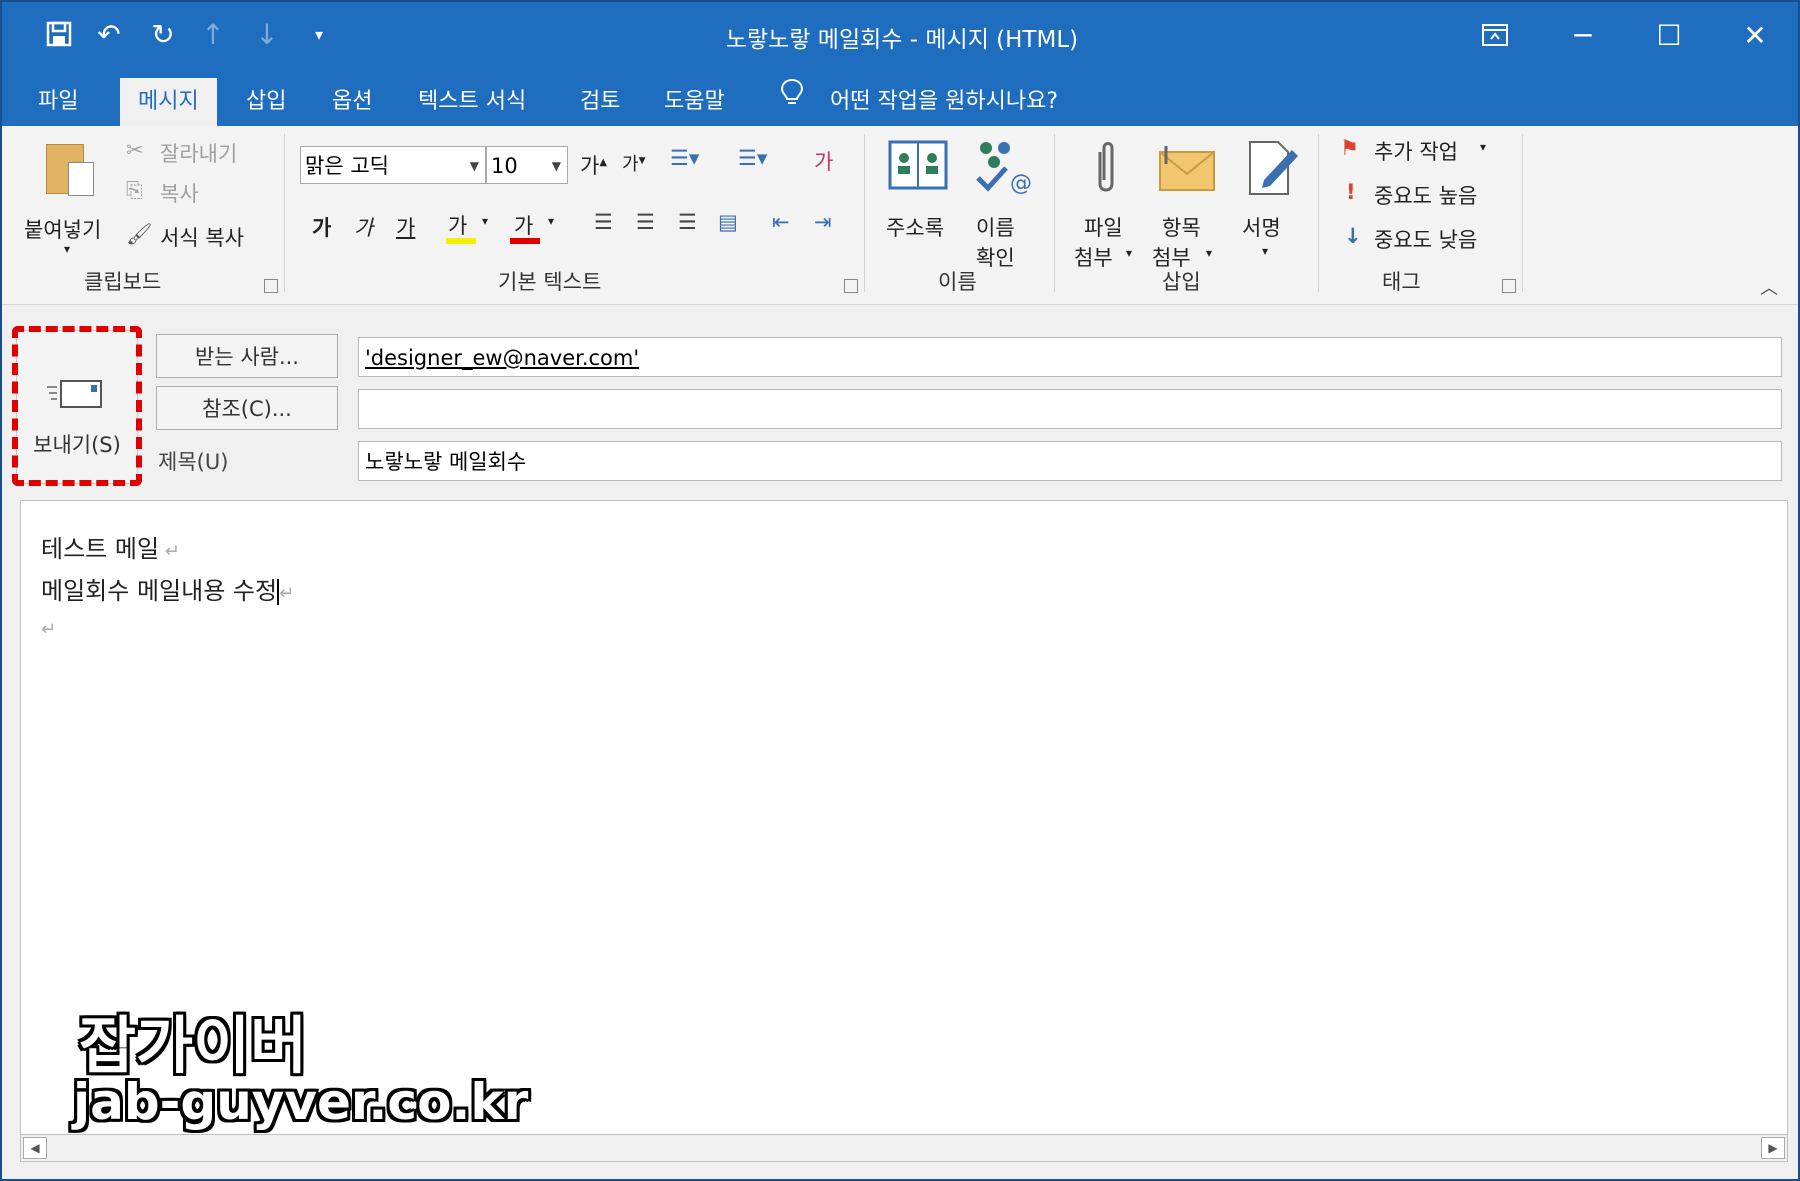 This screenshot has height=1181, width=1800. What do you see at coordinates (458, 226) in the screenshot?
I see `highlight-label: 가` at bounding box center [458, 226].